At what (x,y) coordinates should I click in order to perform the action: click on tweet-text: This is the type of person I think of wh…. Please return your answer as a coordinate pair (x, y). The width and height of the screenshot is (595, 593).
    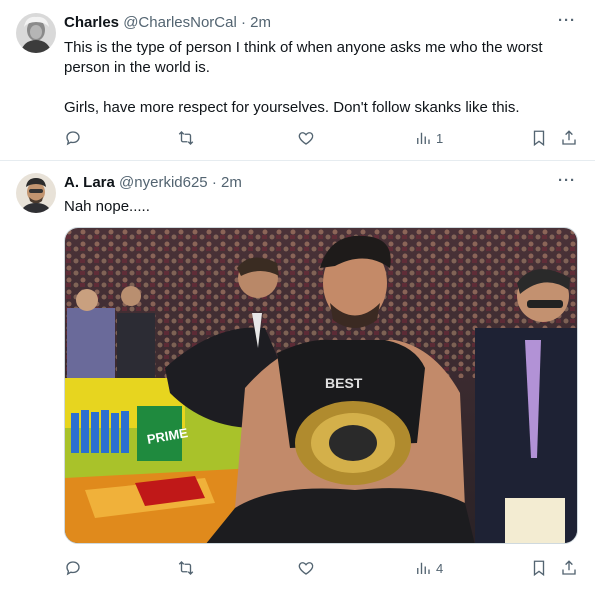
    Looking at the image, I should click on (303, 57).